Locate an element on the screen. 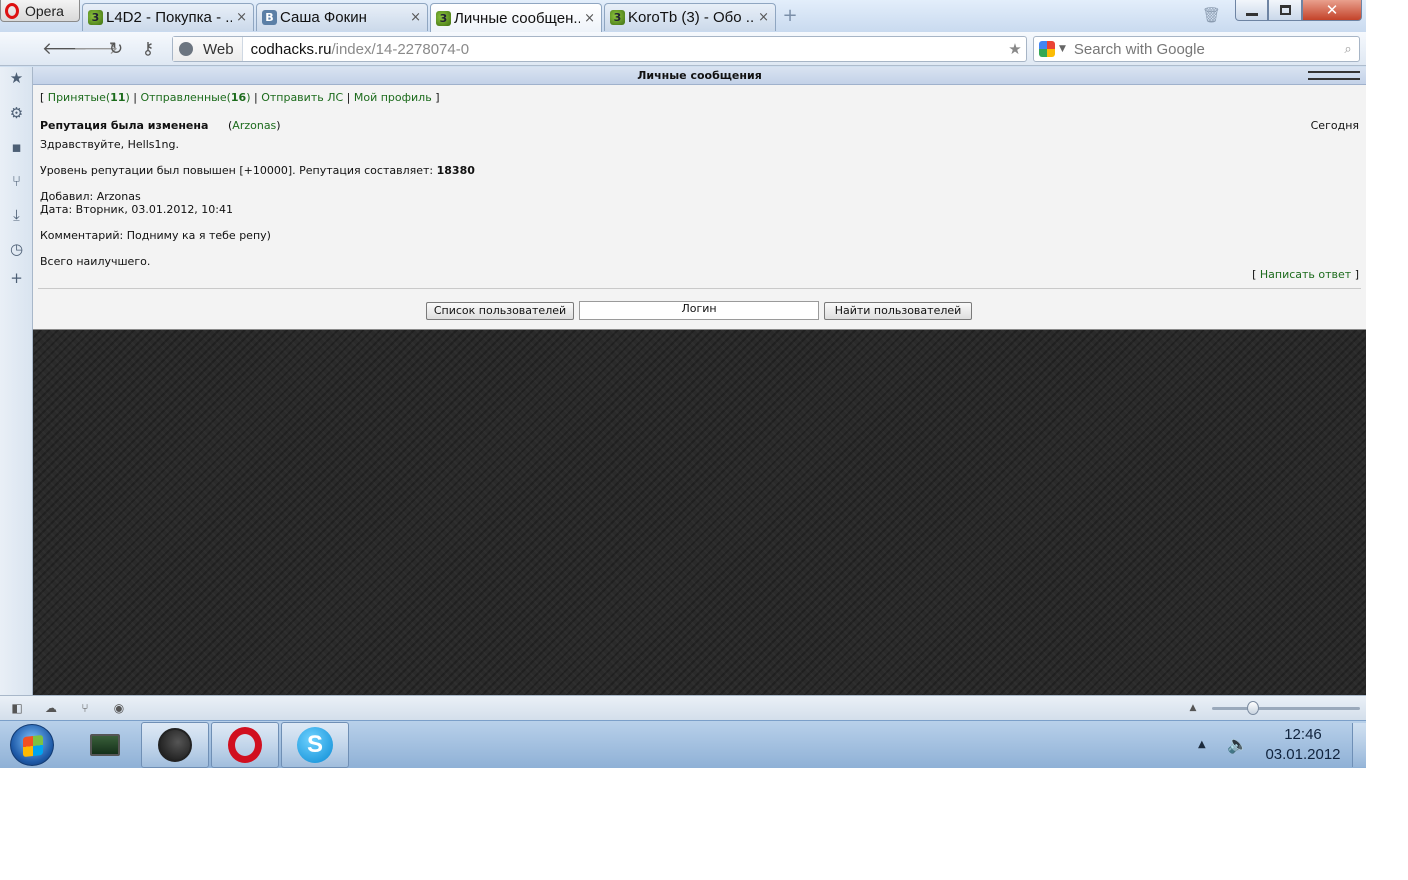  inbox-link: Принятые(11) is located at coordinates (89, 97).